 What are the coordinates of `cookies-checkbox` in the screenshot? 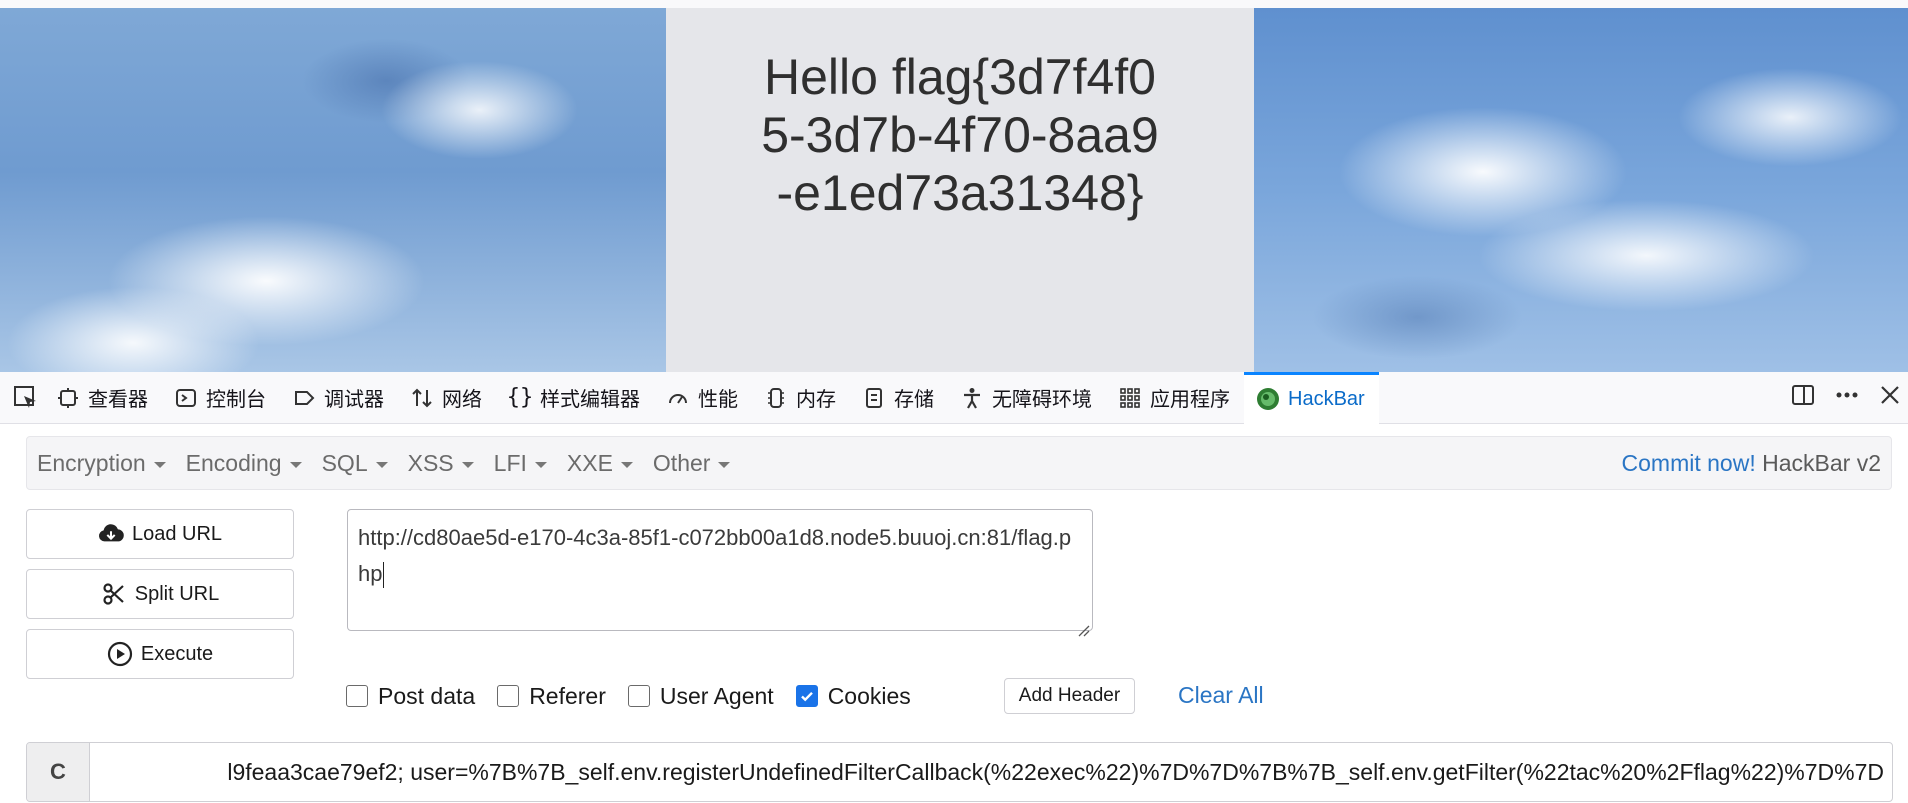 It's located at (806, 696).